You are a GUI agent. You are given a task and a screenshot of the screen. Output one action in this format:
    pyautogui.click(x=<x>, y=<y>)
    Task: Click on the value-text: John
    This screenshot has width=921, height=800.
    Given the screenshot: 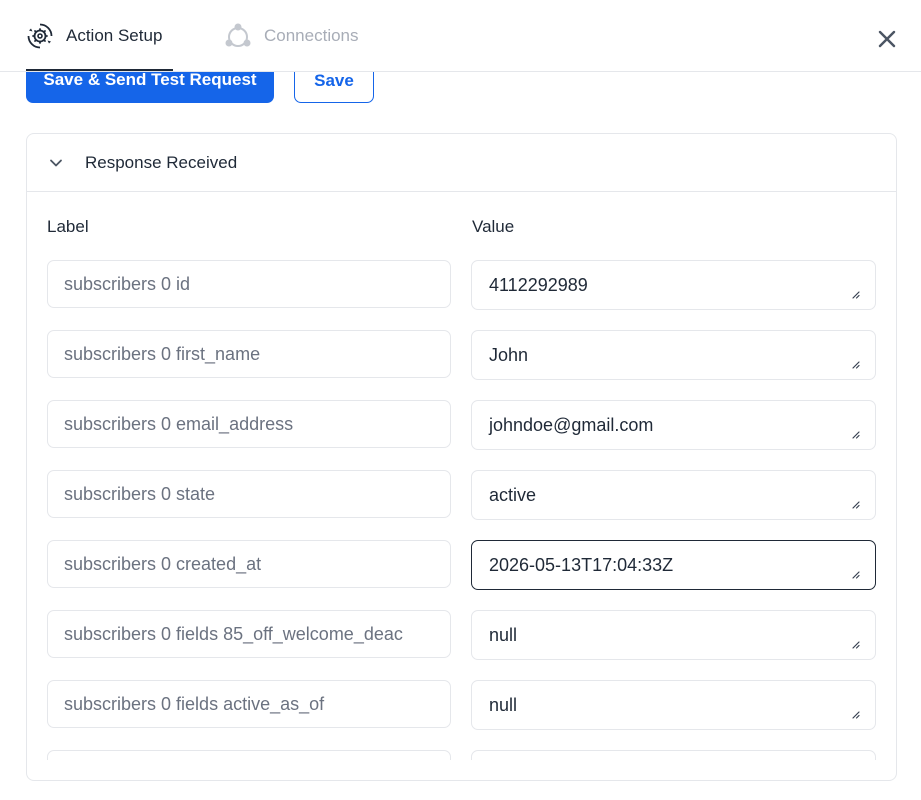 What is the action you would take?
    pyautogui.click(x=509, y=355)
    